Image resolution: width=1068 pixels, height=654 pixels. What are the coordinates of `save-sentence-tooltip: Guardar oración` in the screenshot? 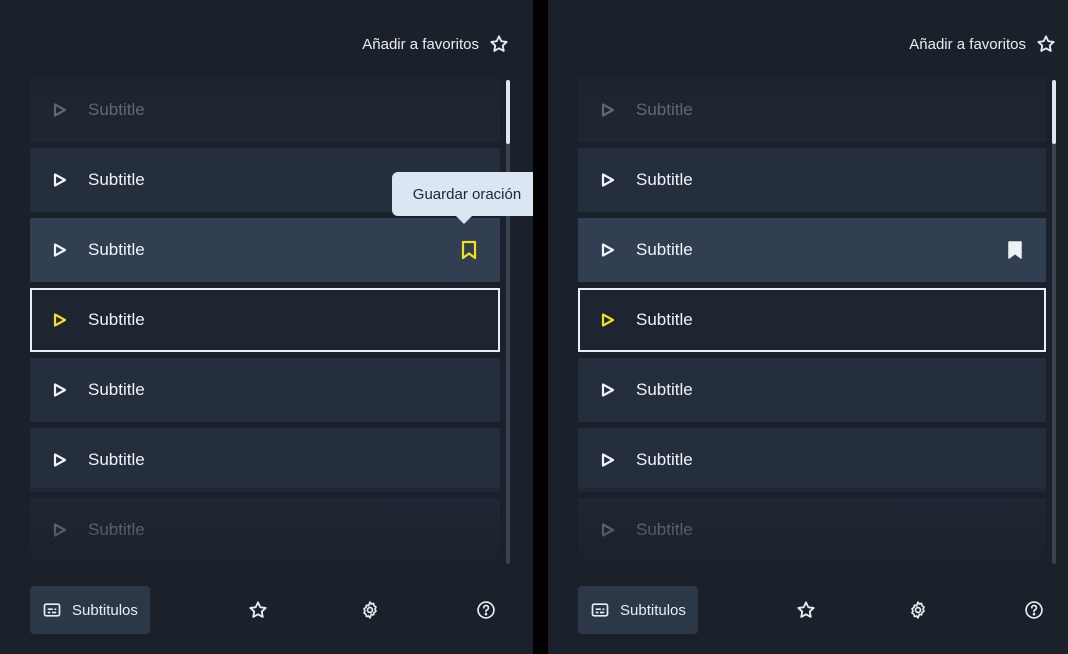 It's located at (462, 198).